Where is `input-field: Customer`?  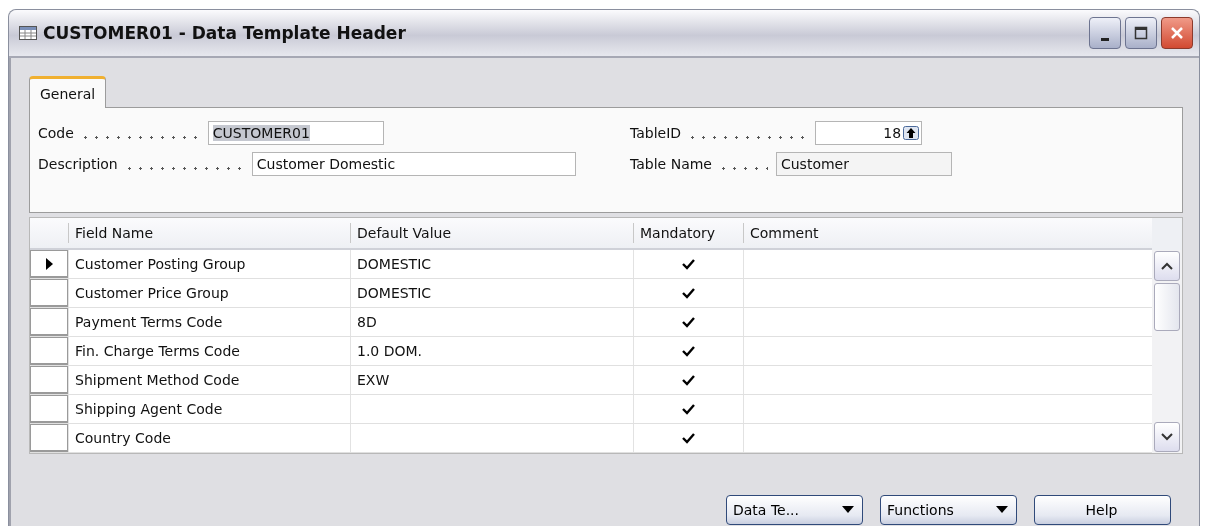 input-field: Customer is located at coordinates (863, 164).